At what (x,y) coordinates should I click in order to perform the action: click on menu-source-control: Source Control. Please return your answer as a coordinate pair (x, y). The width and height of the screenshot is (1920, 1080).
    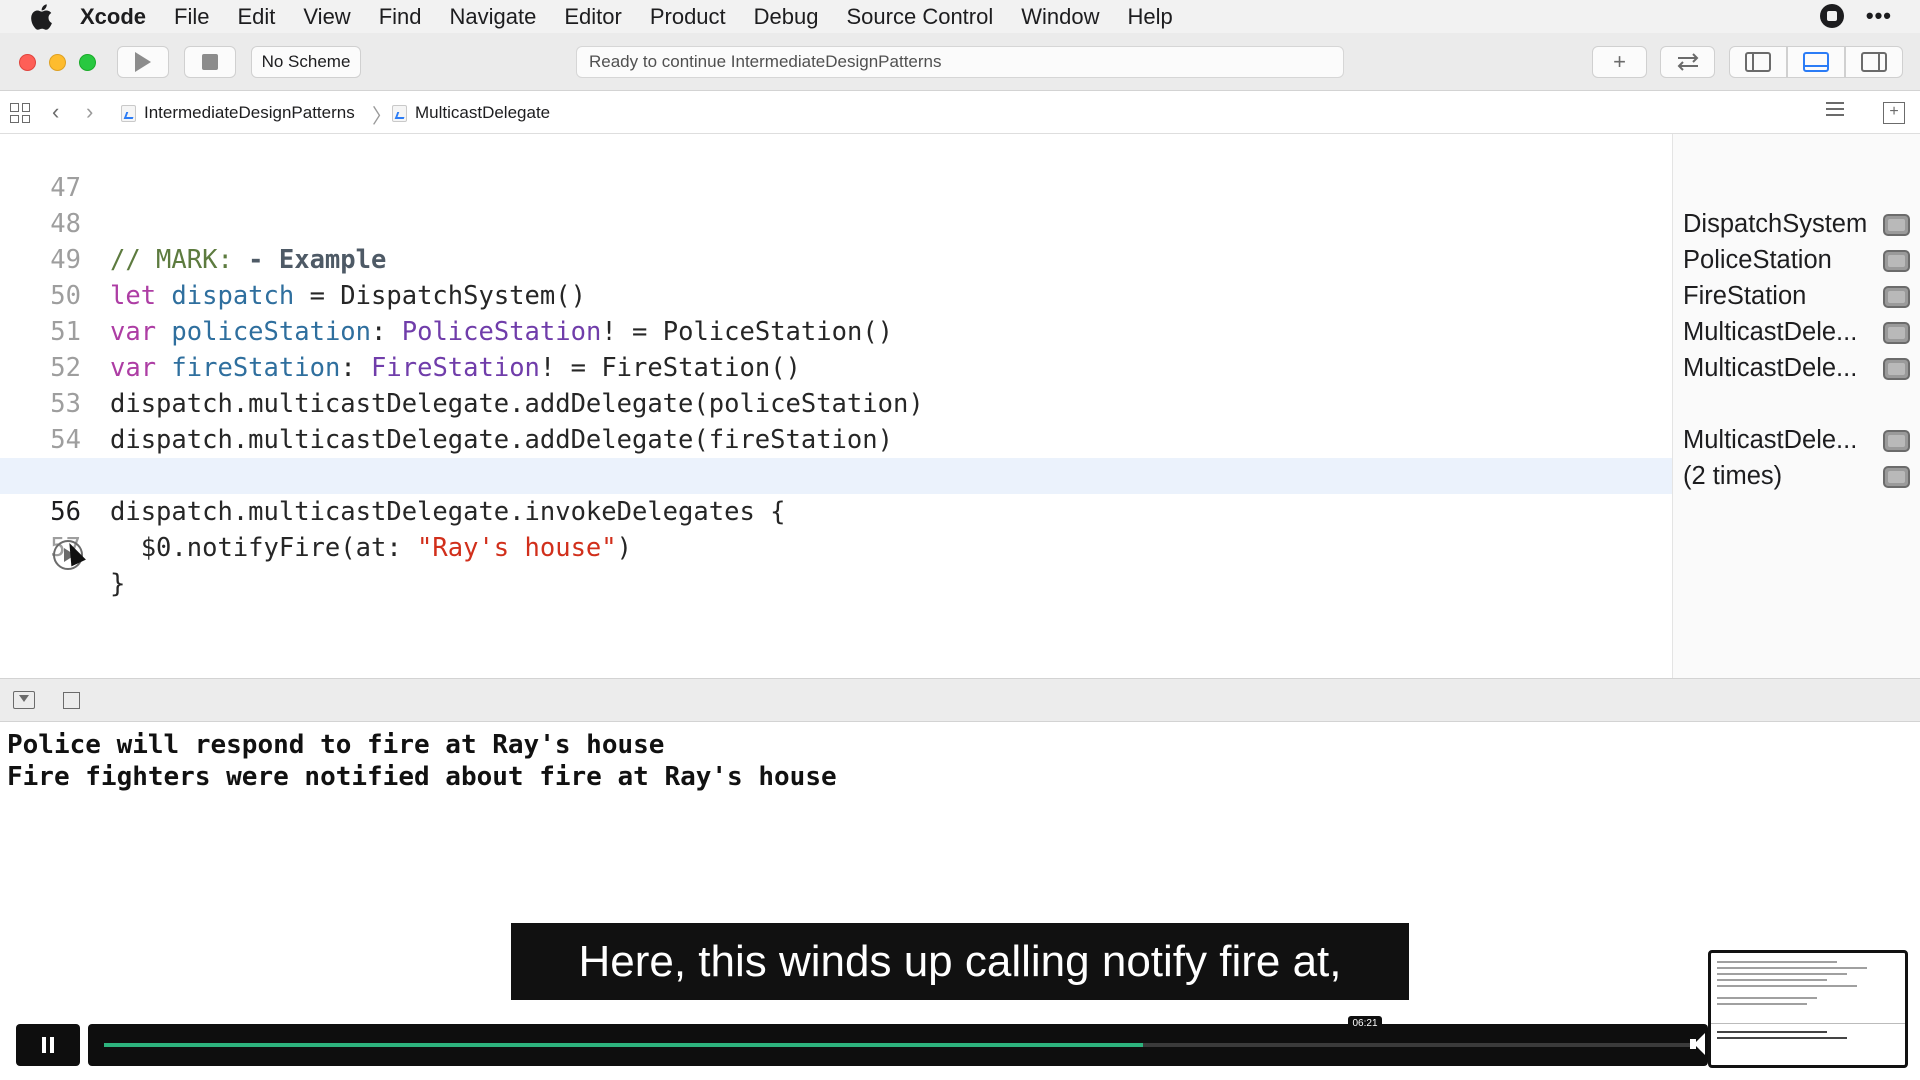
    Looking at the image, I should click on (920, 17).